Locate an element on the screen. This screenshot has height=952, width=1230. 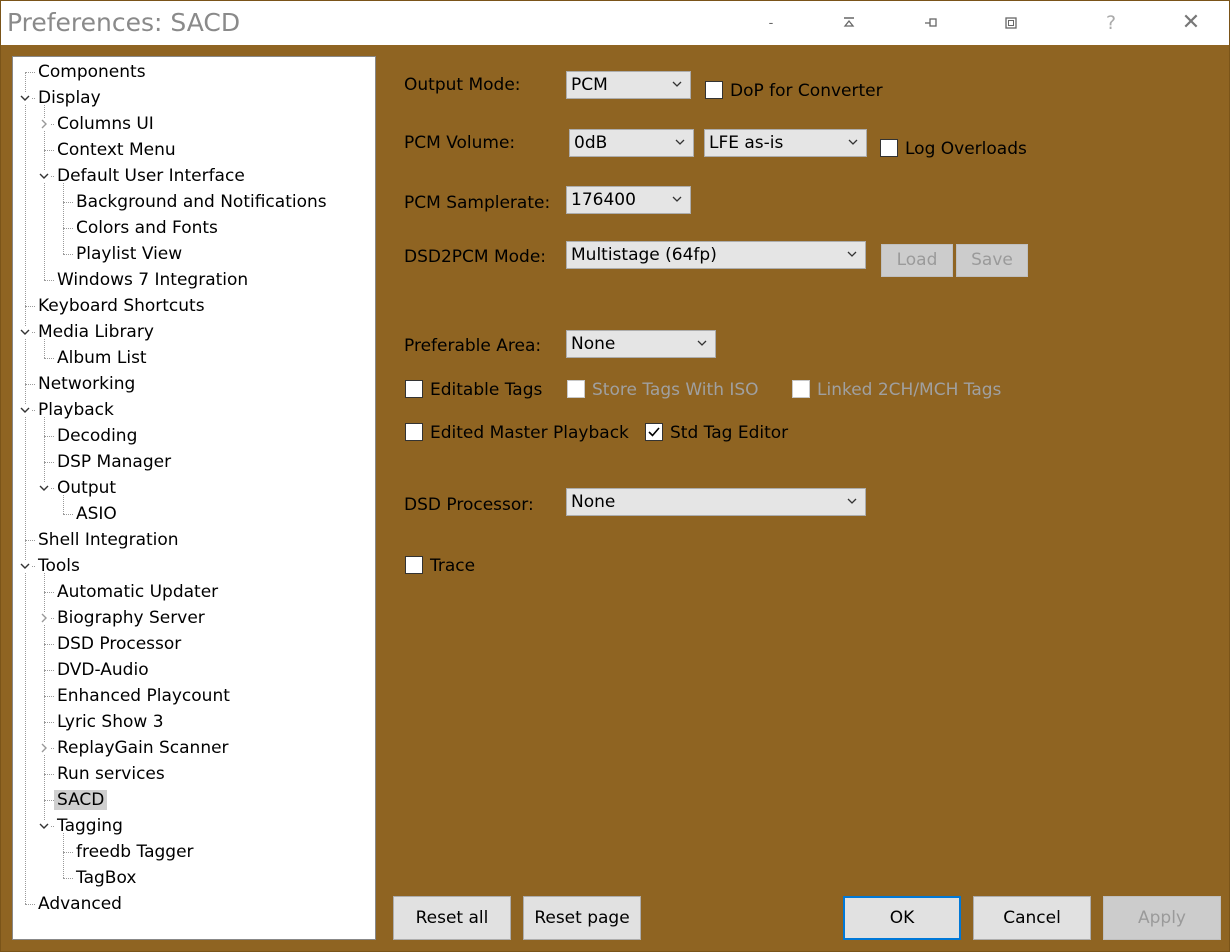
lfe-dropdown: LFE as-is is located at coordinates (785, 143).